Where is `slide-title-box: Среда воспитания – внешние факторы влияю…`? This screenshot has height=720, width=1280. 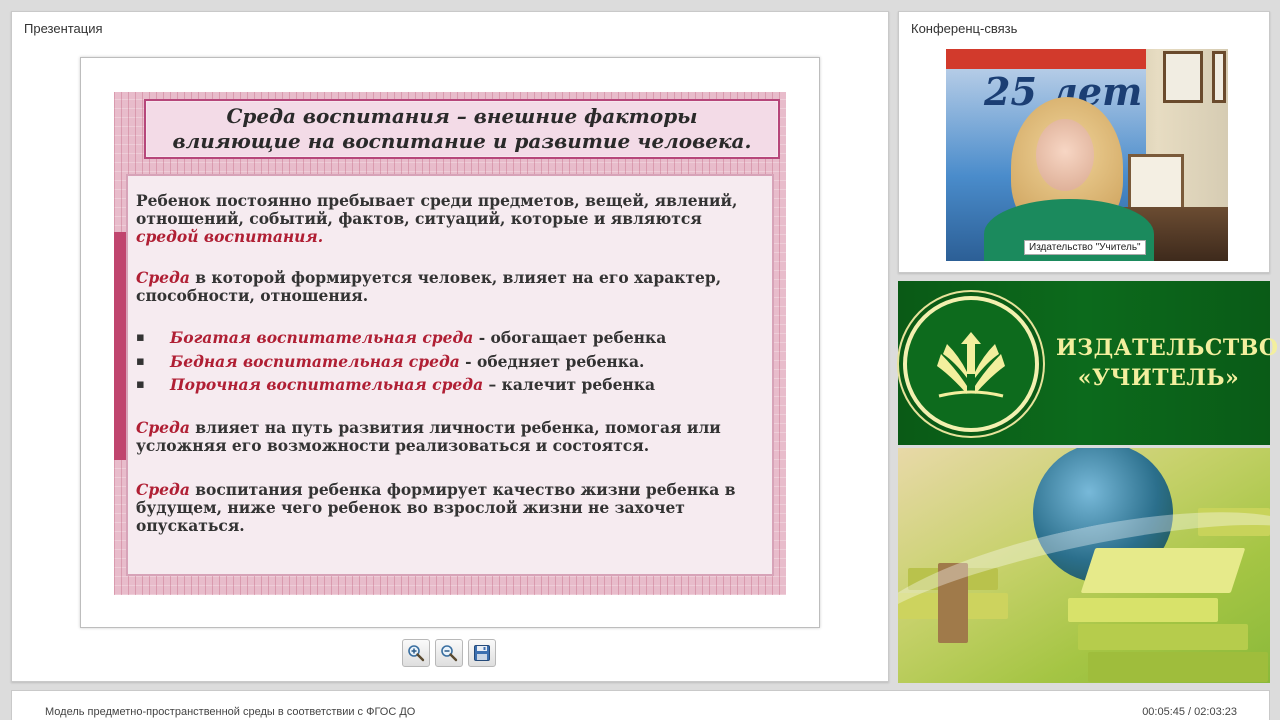 slide-title-box: Среда воспитания – внешние факторы влияю… is located at coordinates (462, 129).